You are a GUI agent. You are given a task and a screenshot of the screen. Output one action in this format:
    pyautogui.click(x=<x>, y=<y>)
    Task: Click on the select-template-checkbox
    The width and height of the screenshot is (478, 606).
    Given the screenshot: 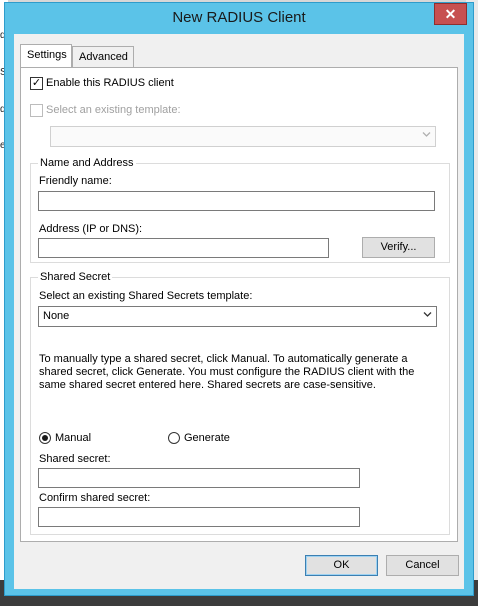 What is the action you would take?
    pyautogui.click(x=36, y=110)
    